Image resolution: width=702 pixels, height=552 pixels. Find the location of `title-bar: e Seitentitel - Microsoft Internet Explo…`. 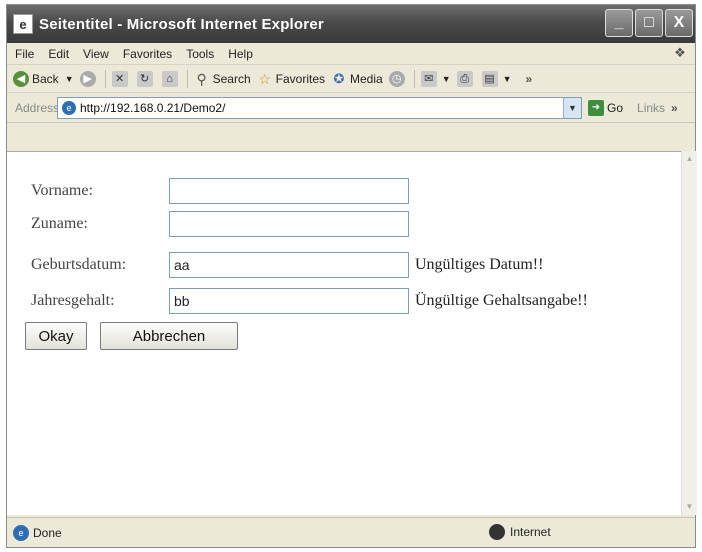

title-bar: e Seitentitel - Microsoft Internet Explo… is located at coordinates (351, 24).